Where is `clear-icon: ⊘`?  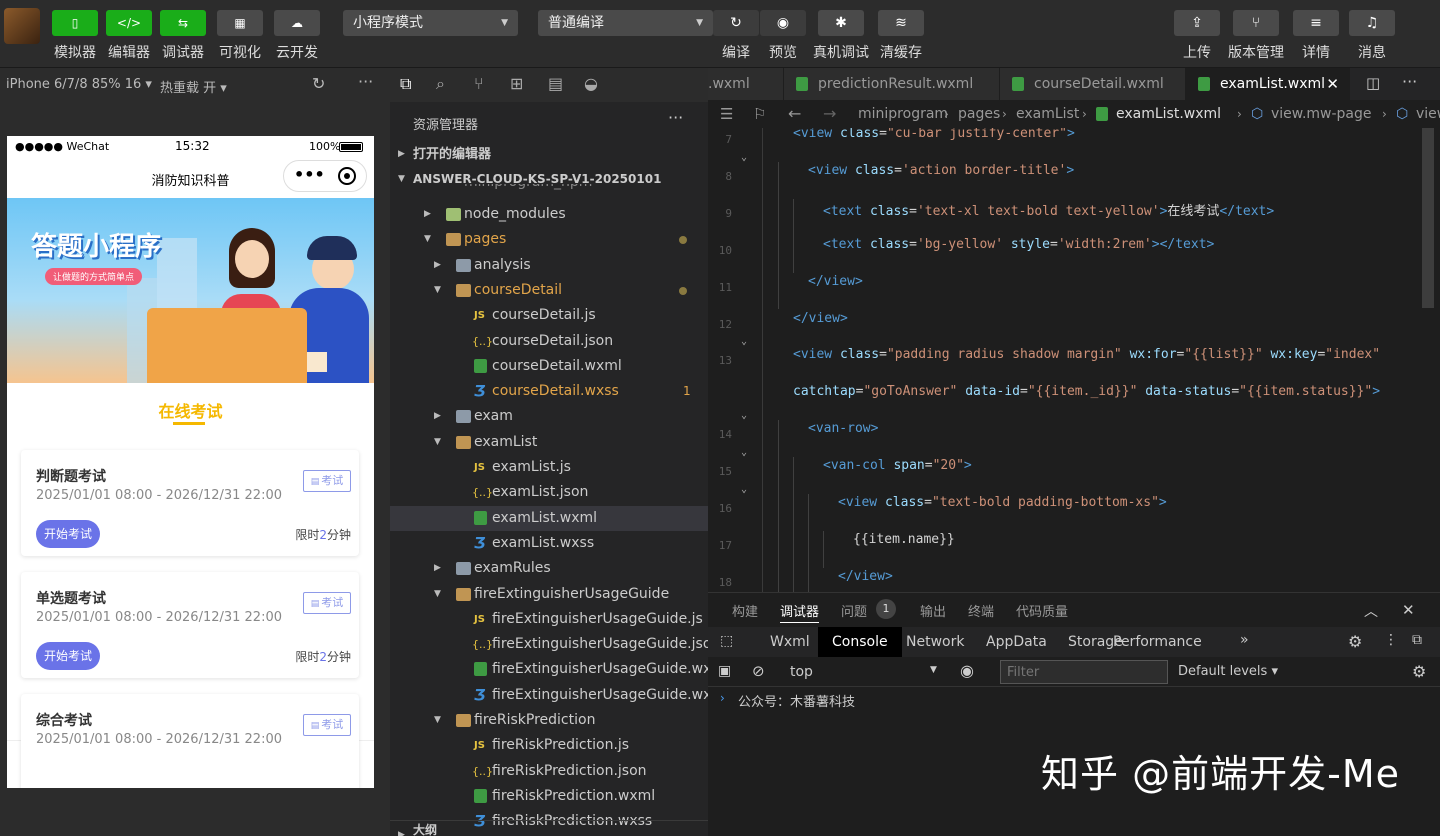 clear-icon: ⊘ is located at coordinates (758, 671).